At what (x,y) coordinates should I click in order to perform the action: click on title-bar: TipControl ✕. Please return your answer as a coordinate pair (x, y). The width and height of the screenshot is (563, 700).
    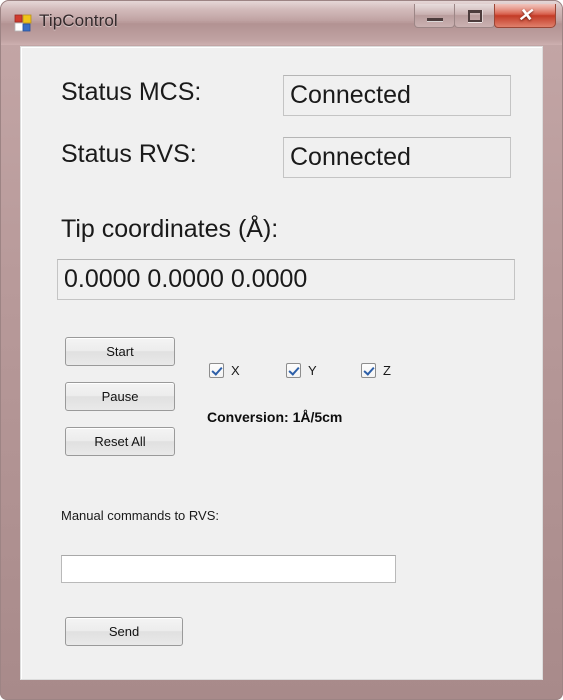
    Looking at the image, I should click on (281, 23).